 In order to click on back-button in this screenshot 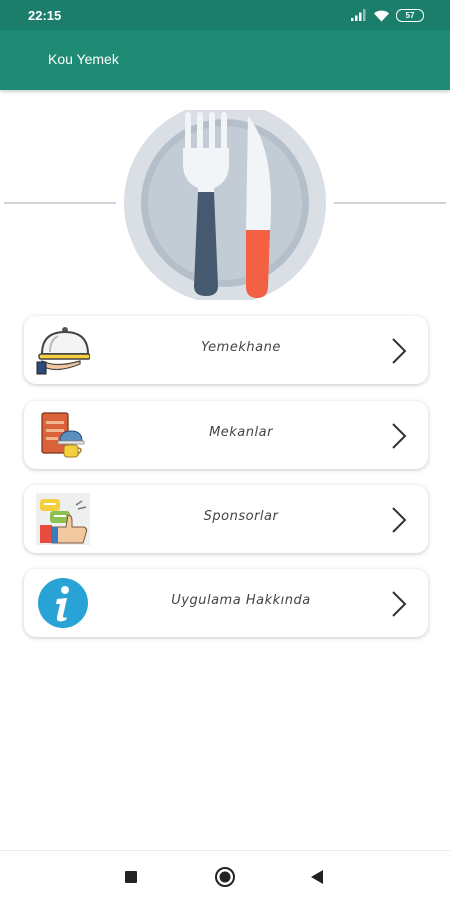, I will do `click(317, 877)`.